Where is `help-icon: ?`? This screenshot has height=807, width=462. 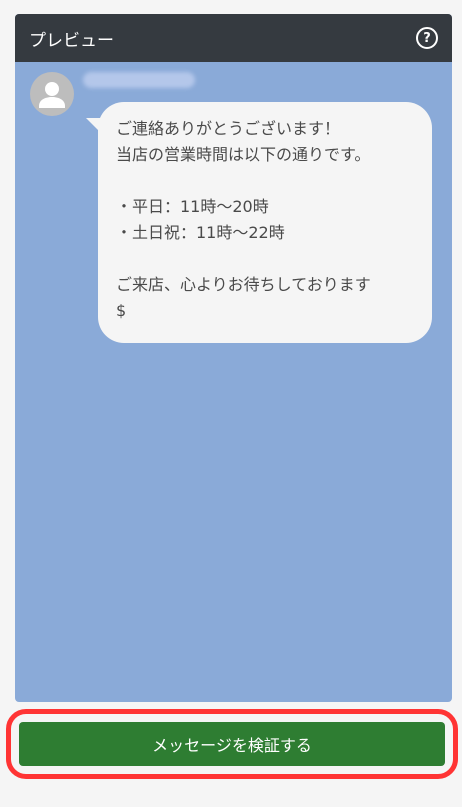 help-icon: ? is located at coordinates (427, 38).